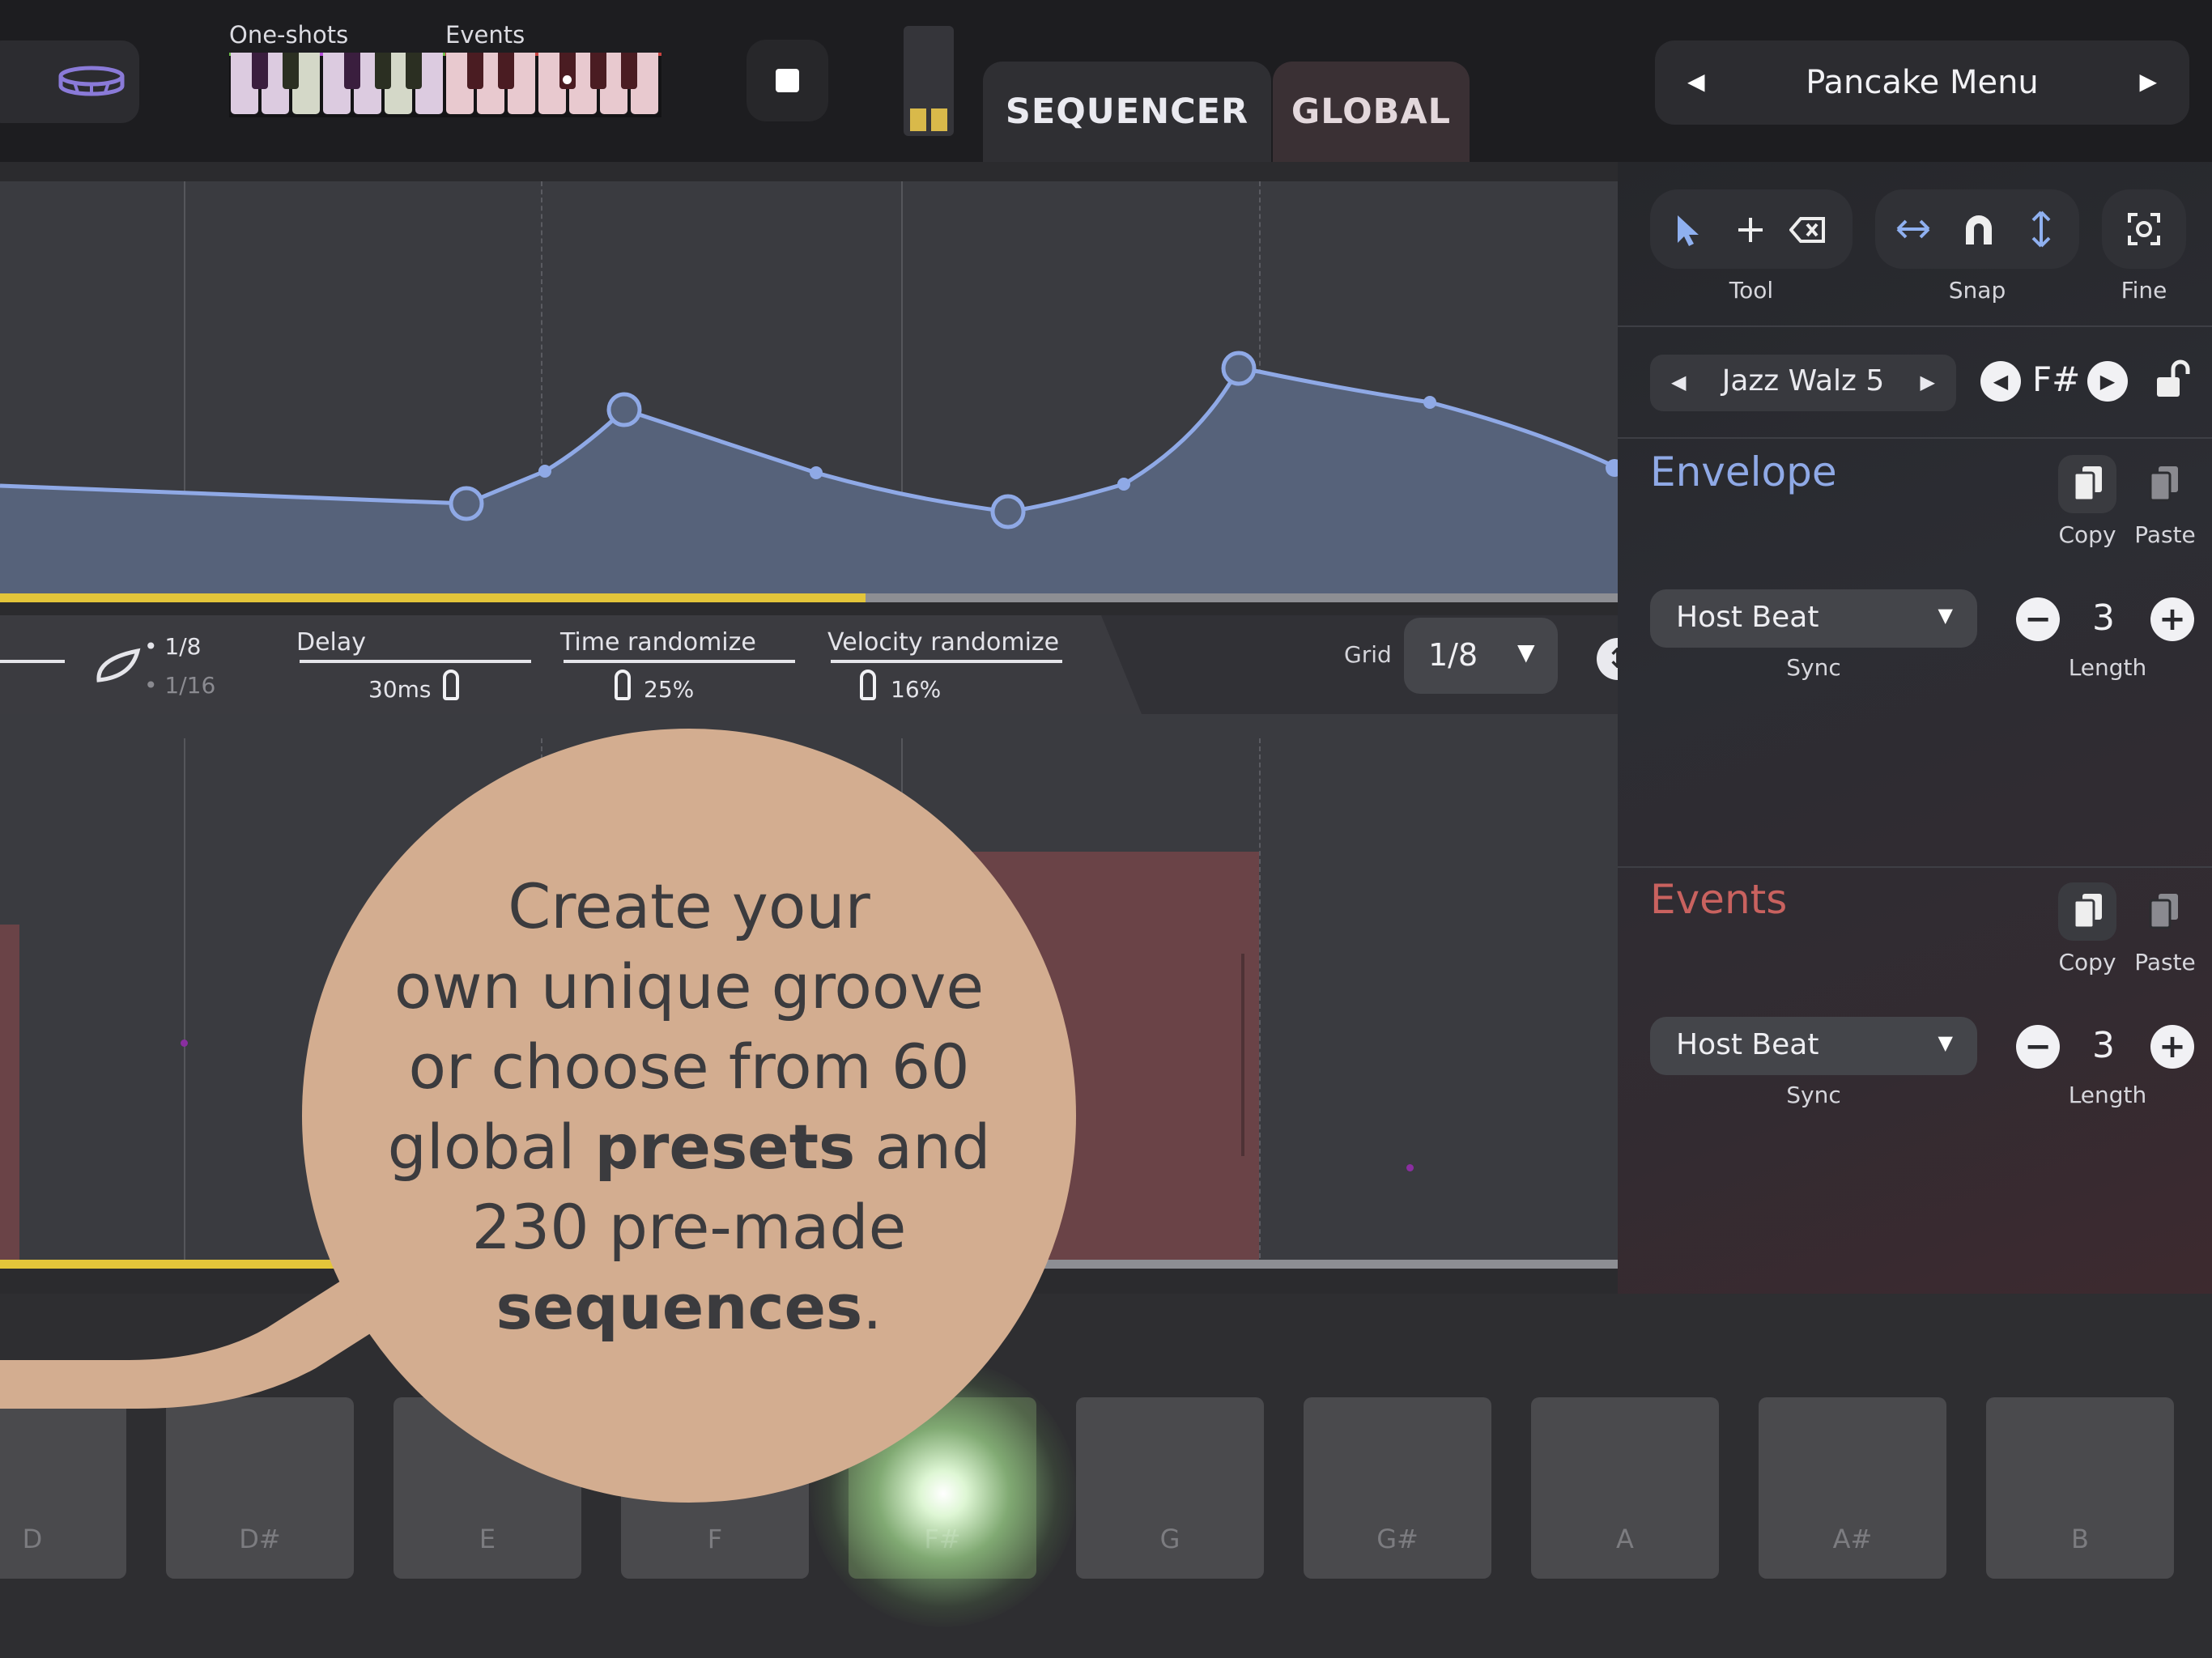  I want to click on mini-keyboard, so click(445, 85).